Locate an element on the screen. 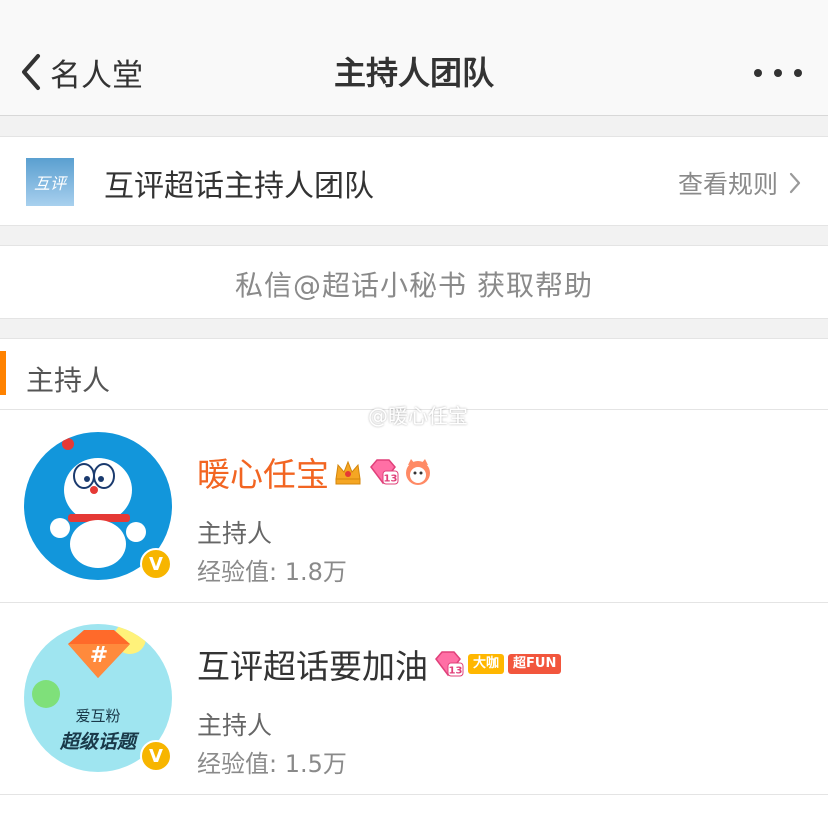 The image size is (828, 828). view-rules-link: 查看规则 is located at coordinates (740, 183).